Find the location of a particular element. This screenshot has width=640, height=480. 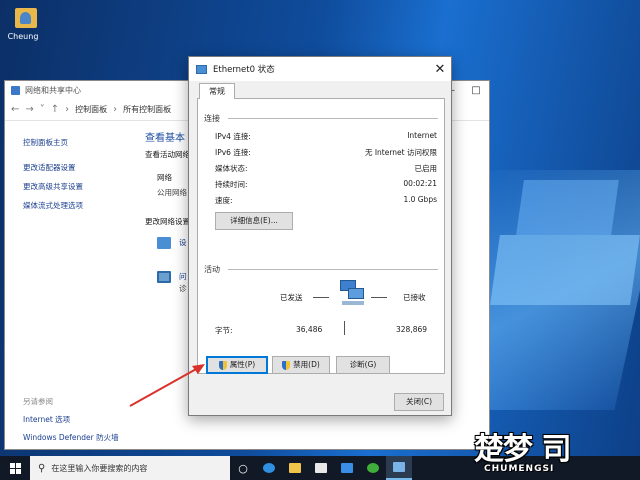

search-icon: ⚲ is located at coordinates (42, 468).